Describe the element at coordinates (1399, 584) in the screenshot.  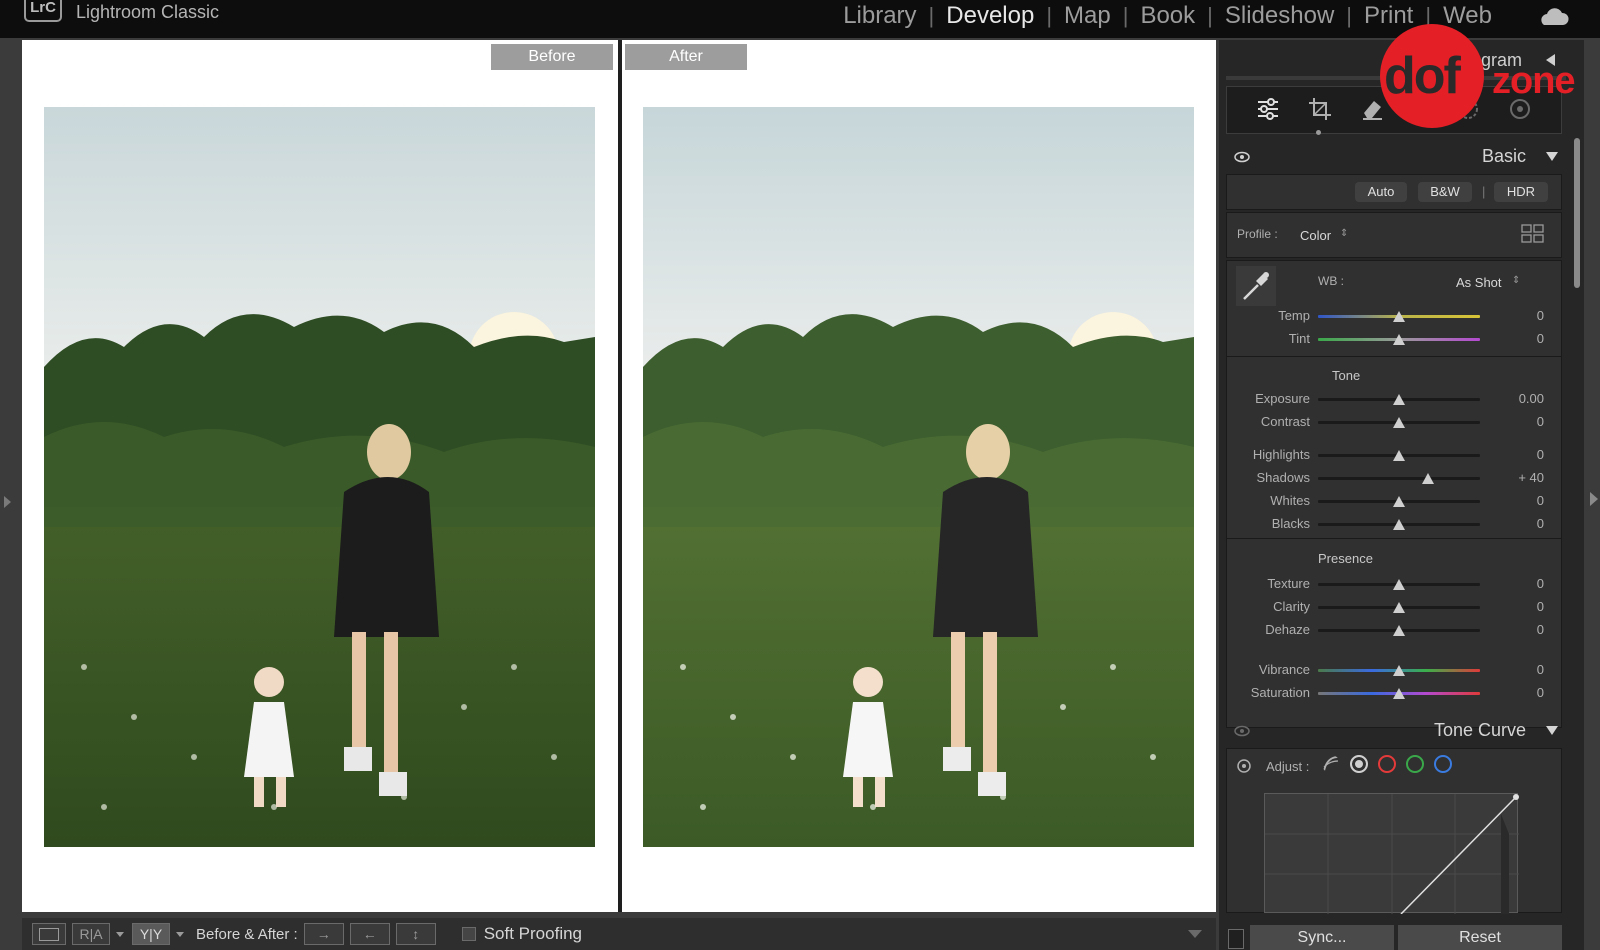
I see `texture-slider-thumb` at that location.